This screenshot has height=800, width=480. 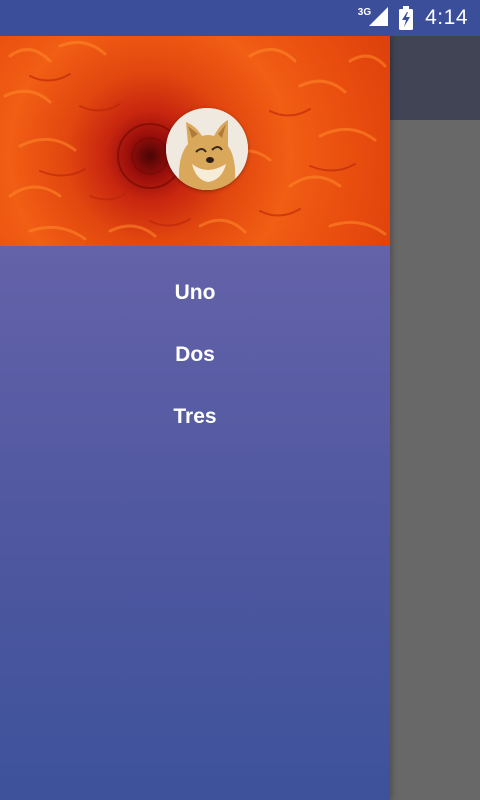 I want to click on menu-item-uno: Uno, so click(x=195, y=293).